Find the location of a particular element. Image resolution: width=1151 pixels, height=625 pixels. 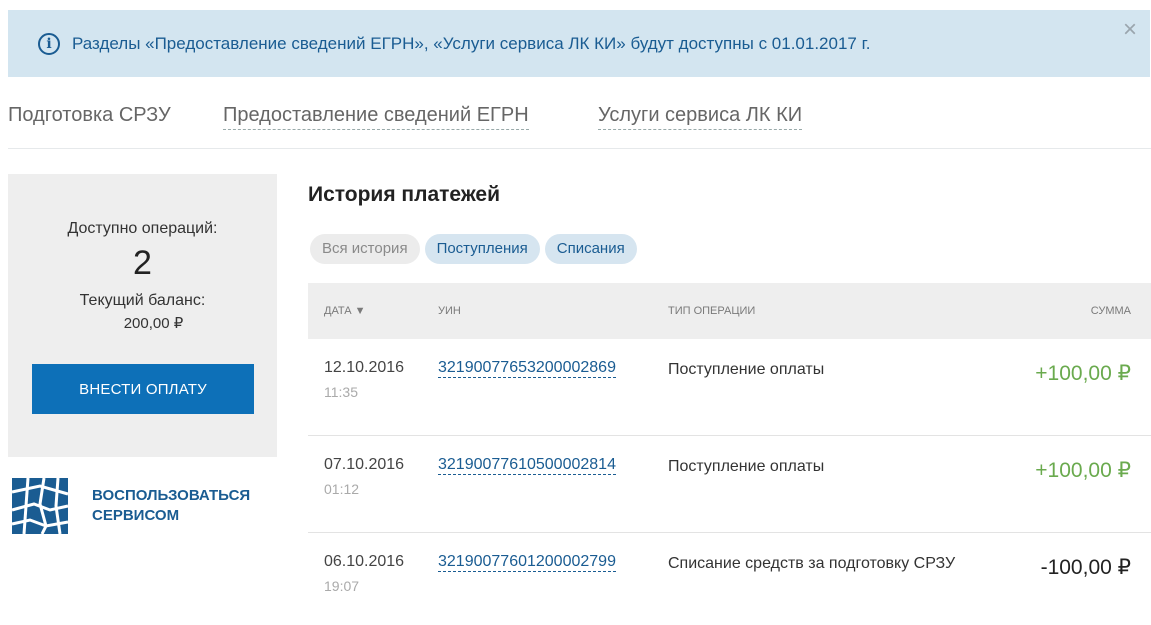

close-icon: × is located at coordinates (1130, 30).